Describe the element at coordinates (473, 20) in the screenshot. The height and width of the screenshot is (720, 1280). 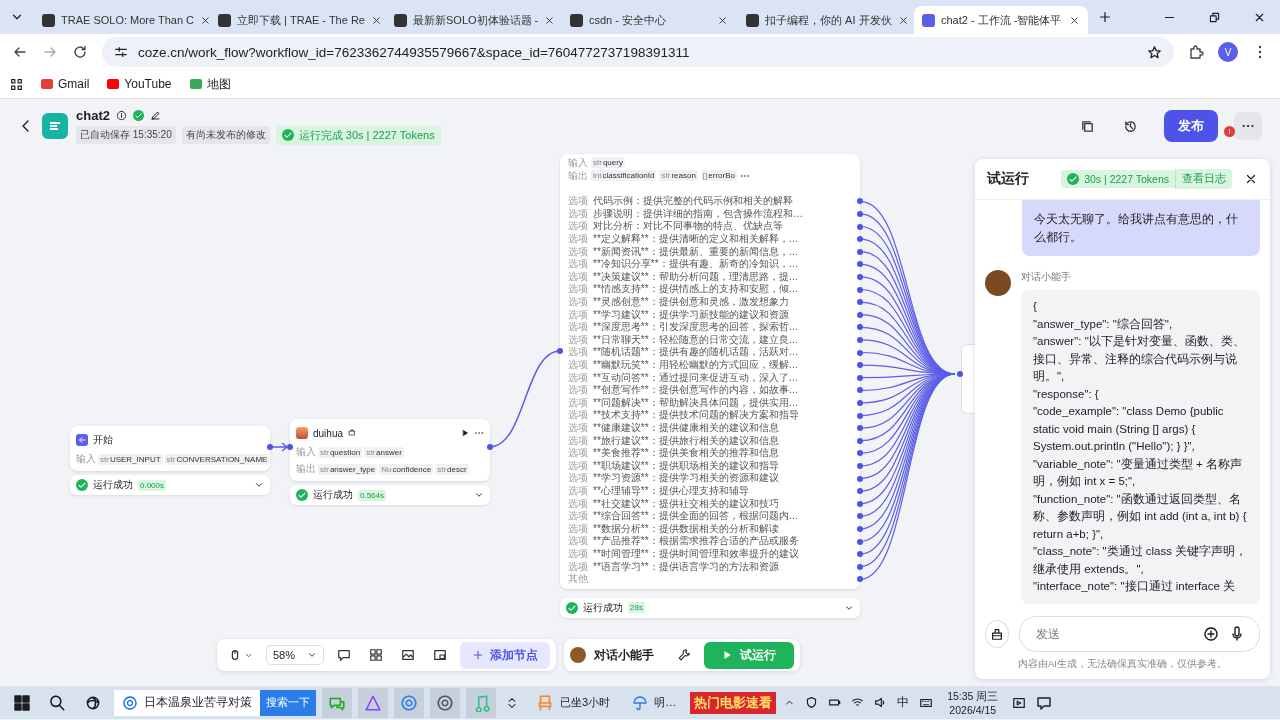
I see `browser-tab: 最新新SOLO初体验话题 -` at that location.